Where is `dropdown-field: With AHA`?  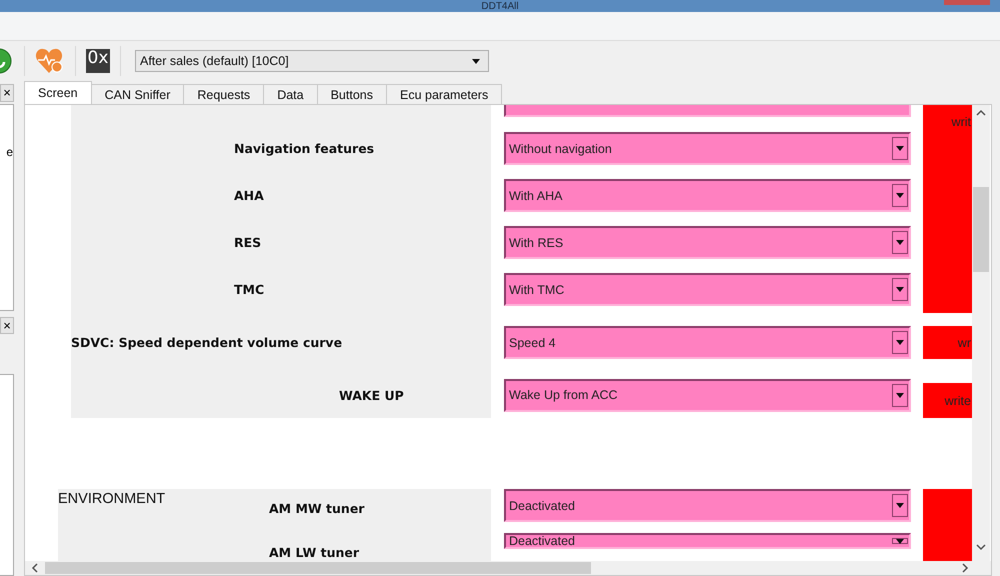 dropdown-field: With AHA is located at coordinates (707, 195).